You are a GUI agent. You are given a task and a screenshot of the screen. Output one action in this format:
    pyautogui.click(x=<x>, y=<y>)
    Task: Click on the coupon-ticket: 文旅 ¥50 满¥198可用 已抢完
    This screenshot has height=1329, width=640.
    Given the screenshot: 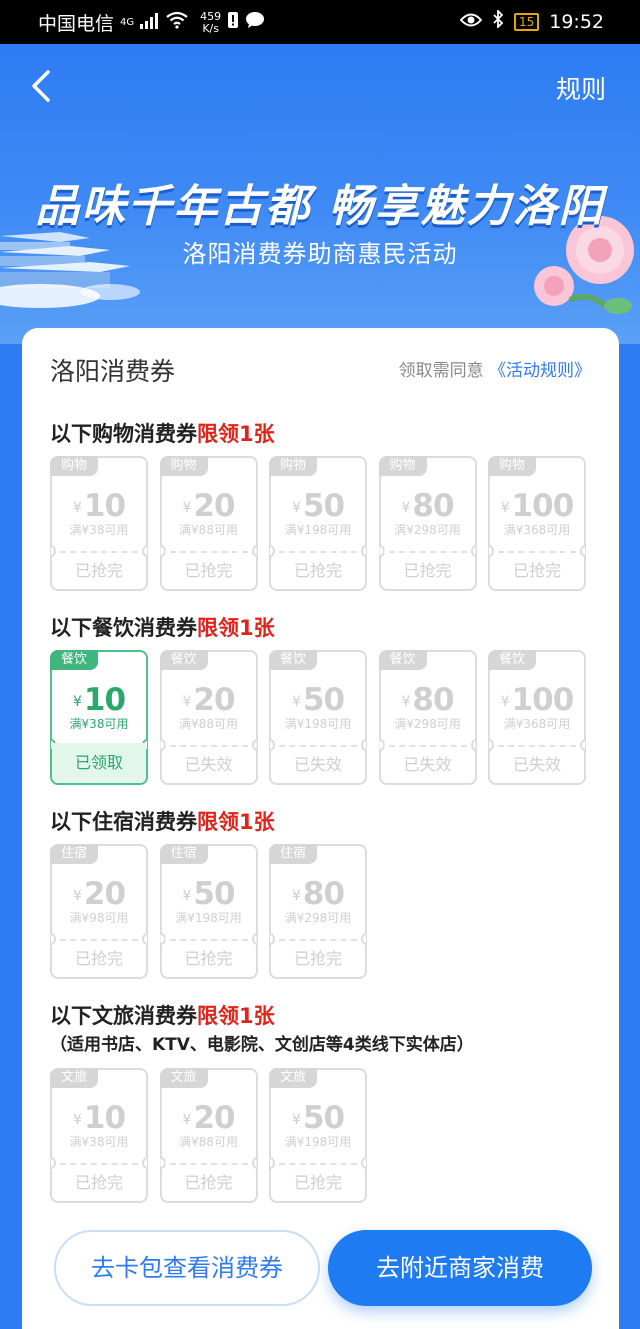 What is the action you would take?
    pyautogui.click(x=318, y=1135)
    